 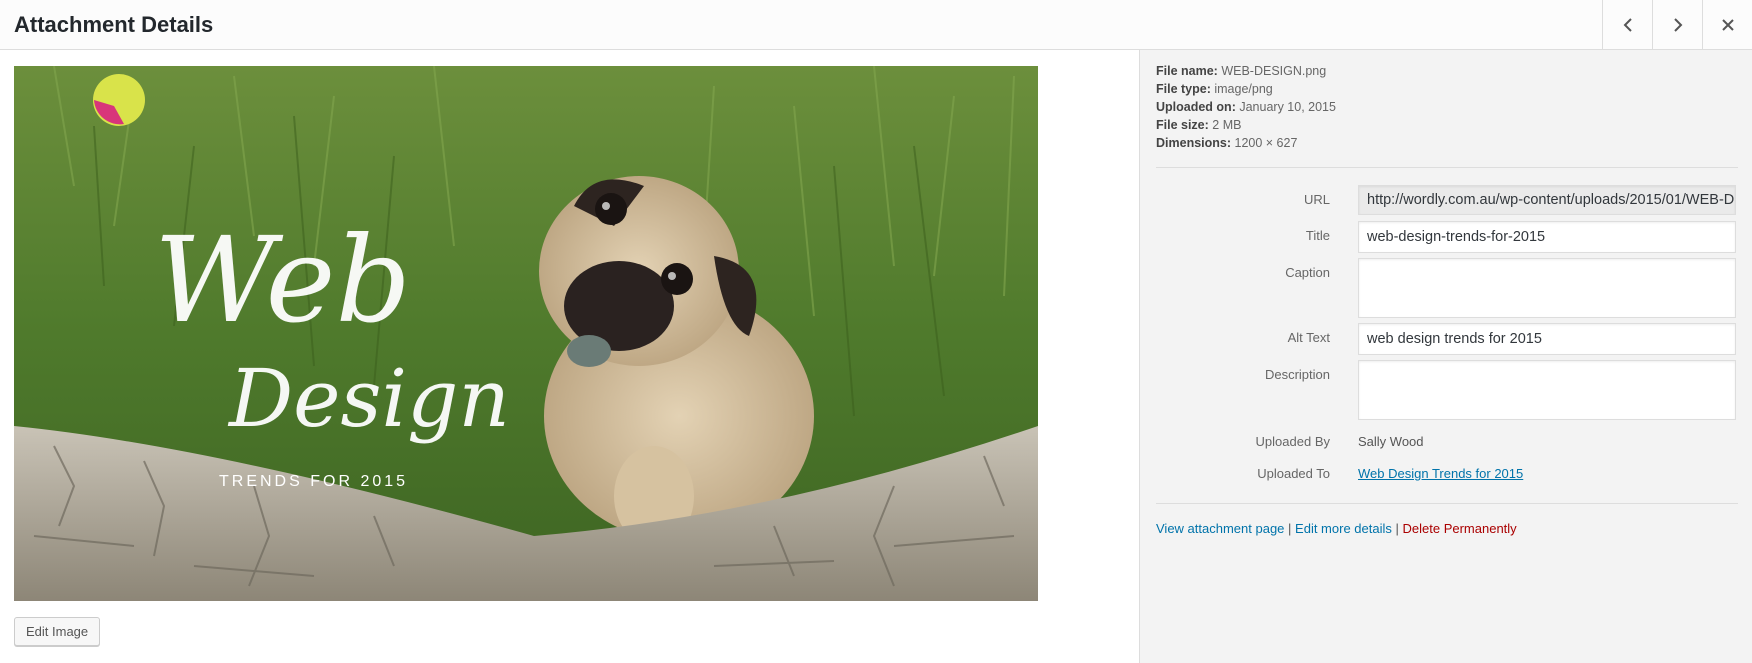 I want to click on chevron-right-icon, so click(x=1677, y=24).